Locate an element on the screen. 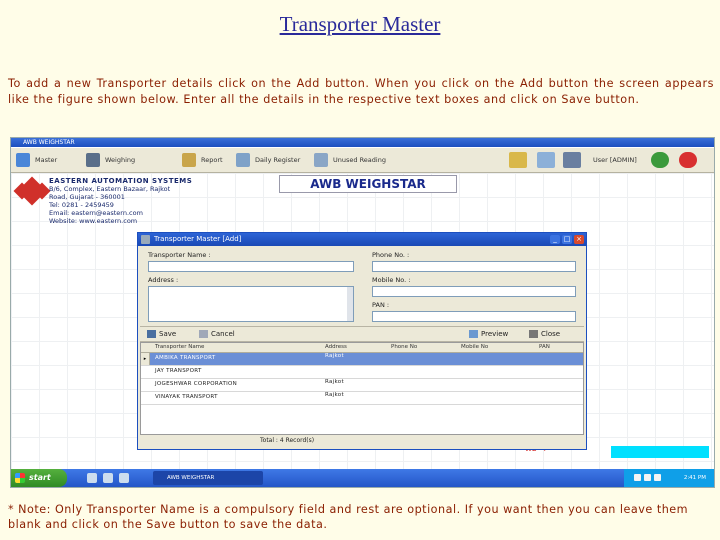  transporter-name-input is located at coordinates (251, 266).